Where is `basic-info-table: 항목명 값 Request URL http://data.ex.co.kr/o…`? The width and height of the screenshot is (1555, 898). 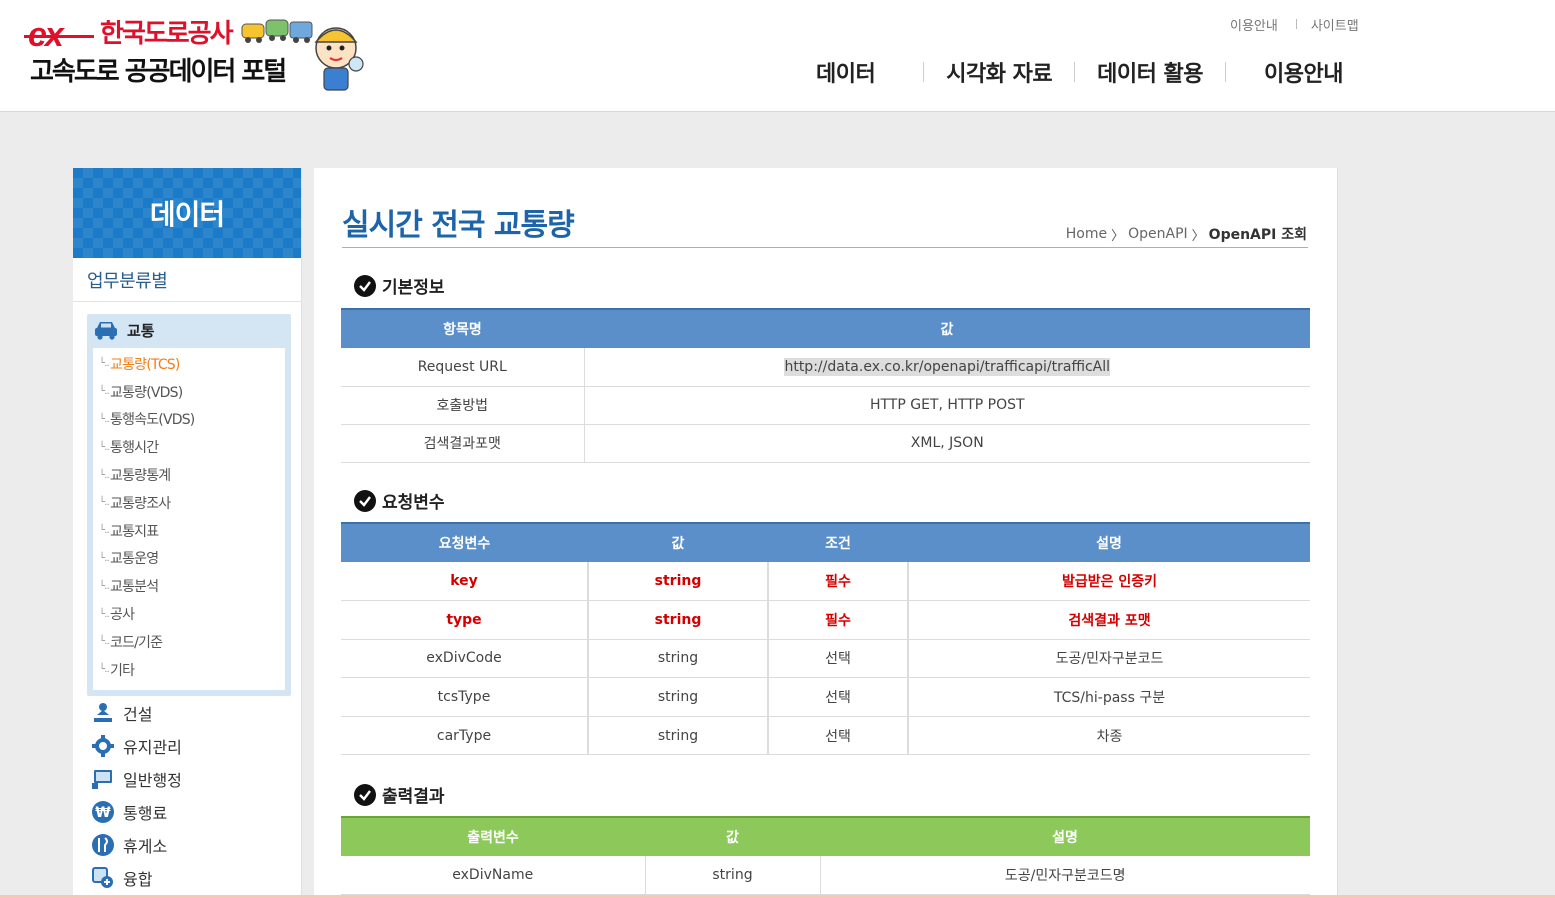 basic-info-table: 항목명 값 Request URL http://data.ex.co.kr/o… is located at coordinates (825, 385).